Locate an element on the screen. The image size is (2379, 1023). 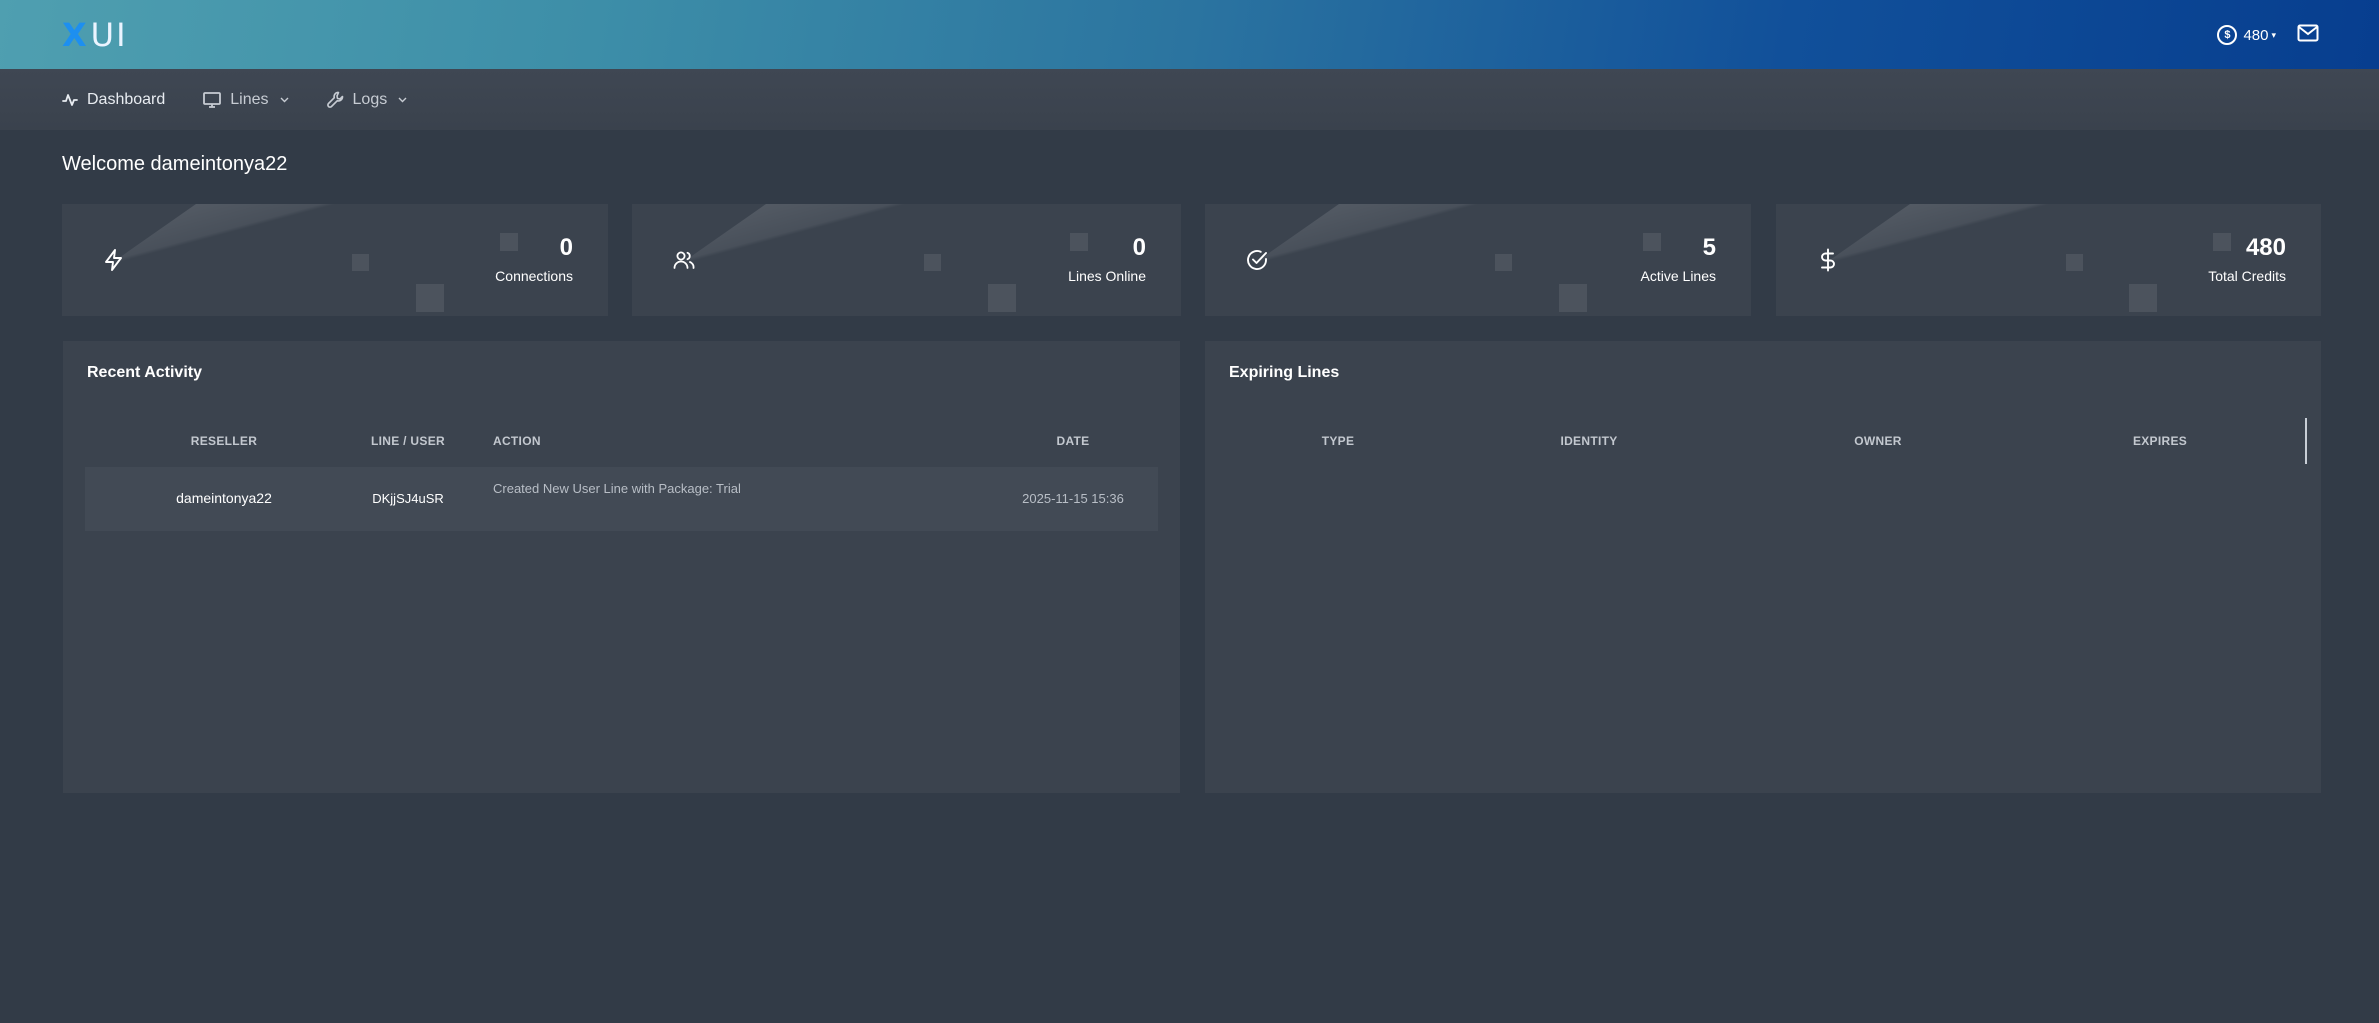
stat-card-active-lines: 5 Active Lines is located at coordinates (1478, 260).